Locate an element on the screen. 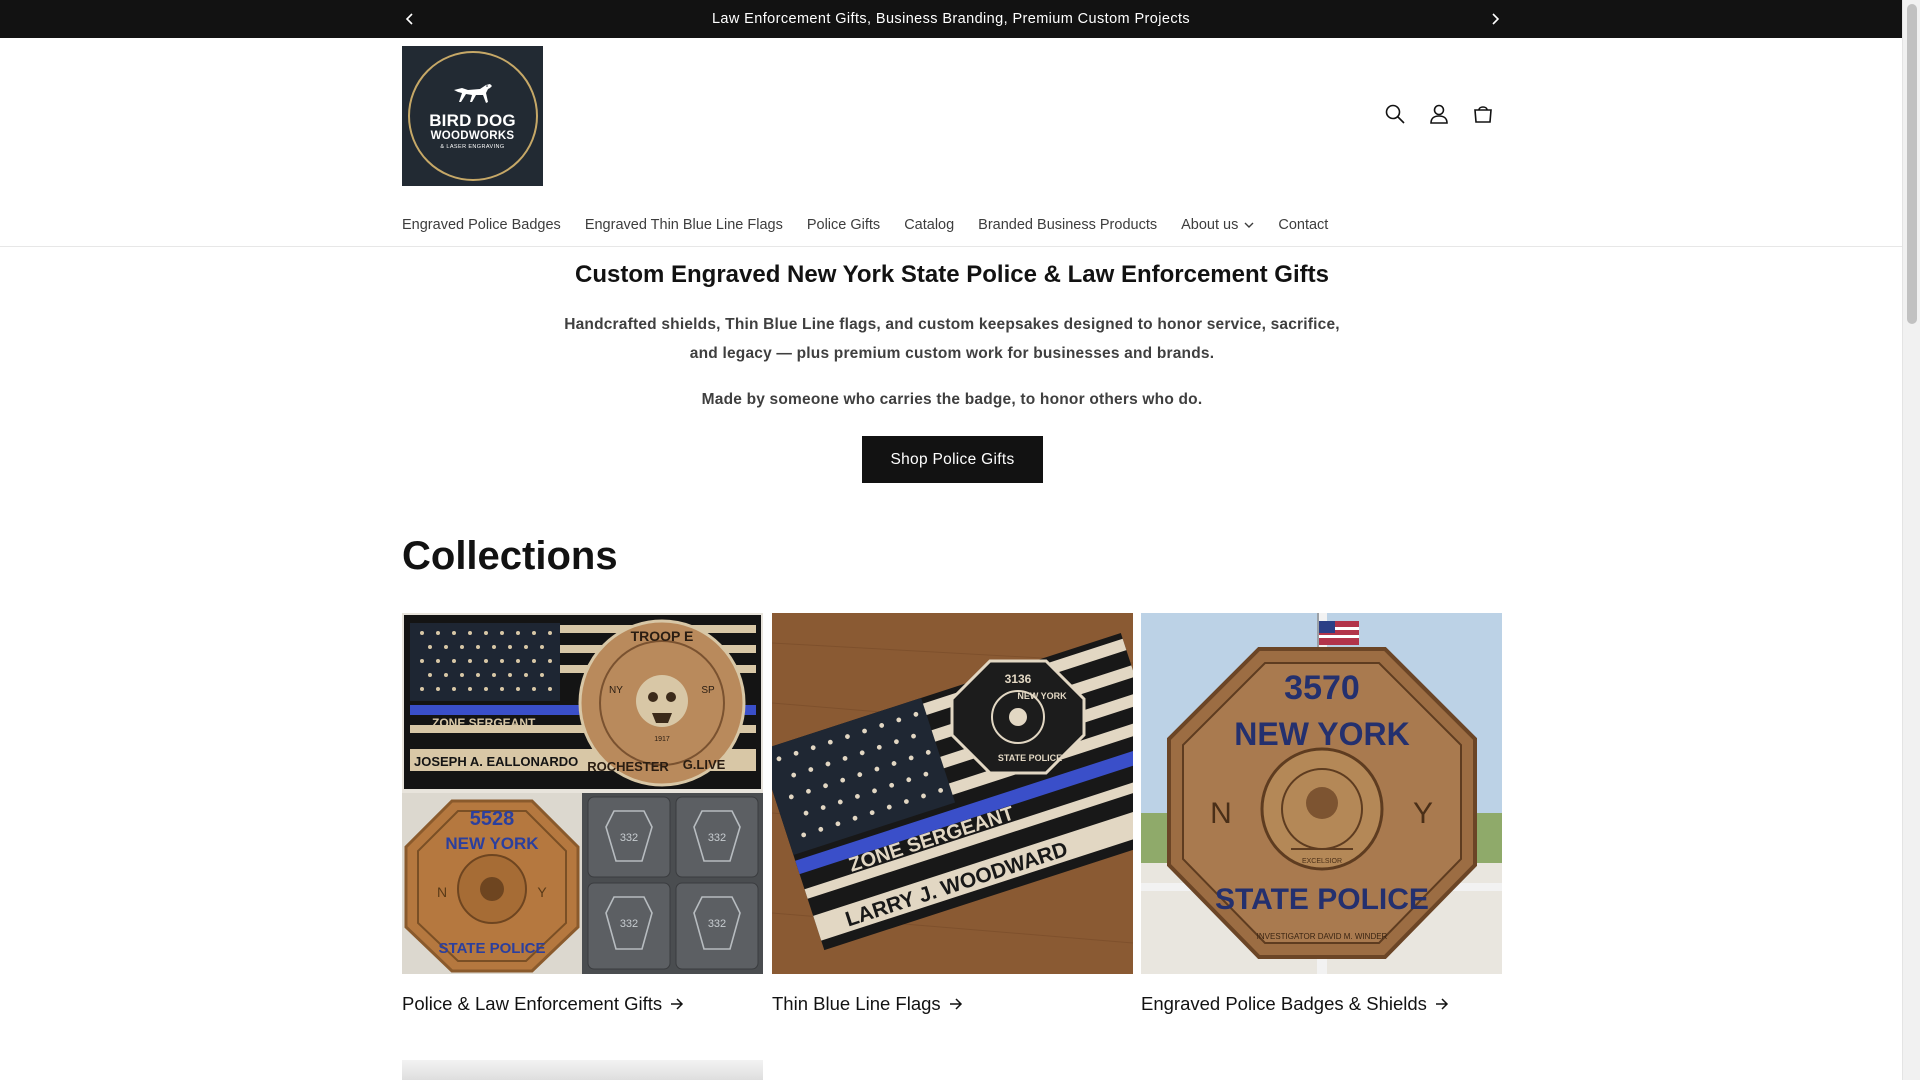 The width and height of the screenshot is (1920, 1080). badge3-arc-top: NEW YORK is located at coordinates (1321, 734).